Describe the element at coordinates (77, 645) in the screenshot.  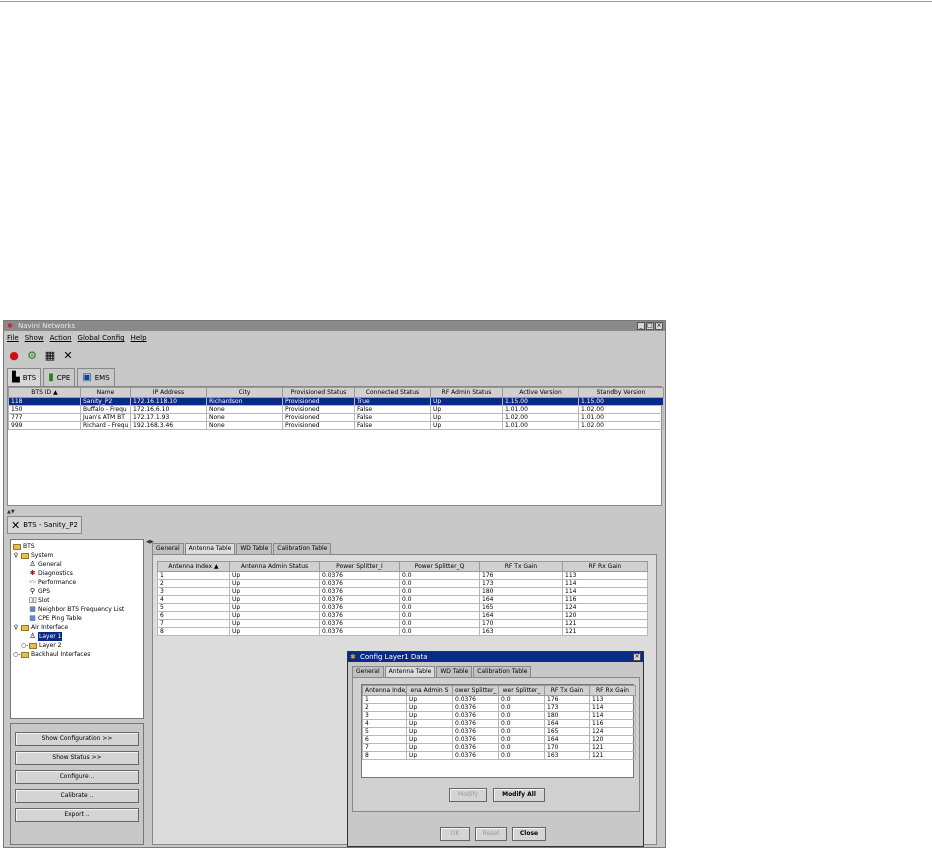
I see `tree-node-layer2: ○- Layer 2` at that location.